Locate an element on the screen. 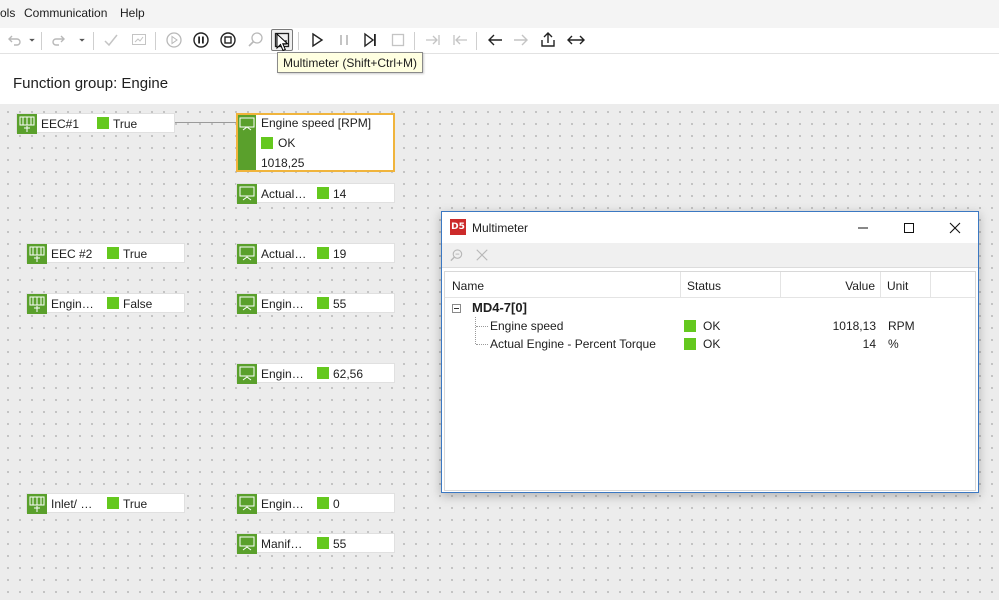 This screenshot has width=999, height=600. toolbar is located at coordinates (499, 41).